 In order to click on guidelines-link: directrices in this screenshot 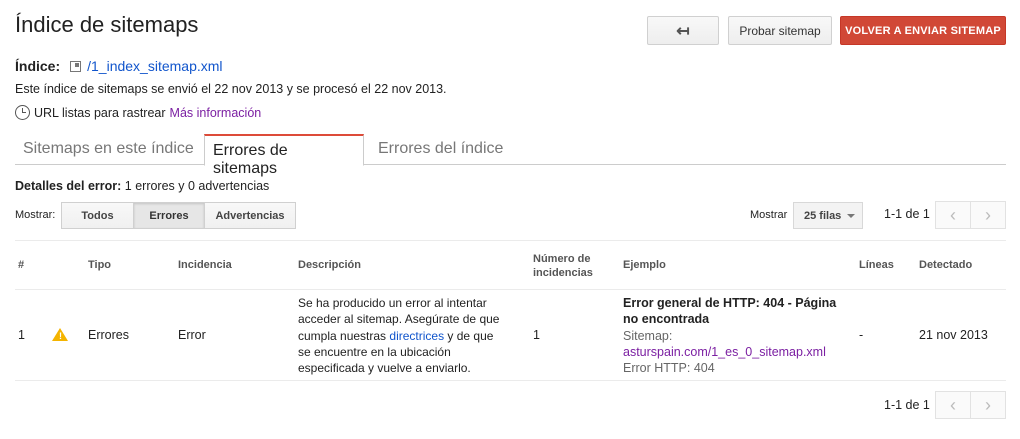, I will do `click(416, 336)`.